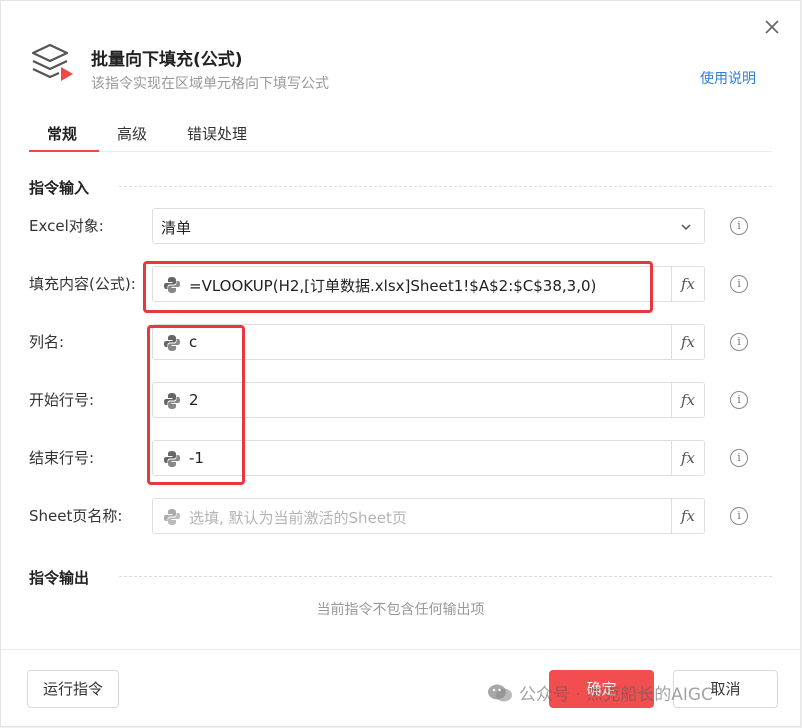 The height and width of the screenshot is (728, 802). What do you see at coordinates (500, 693) in the screenshot?
I see `wechat-icon` at bounding box center [500, 693].